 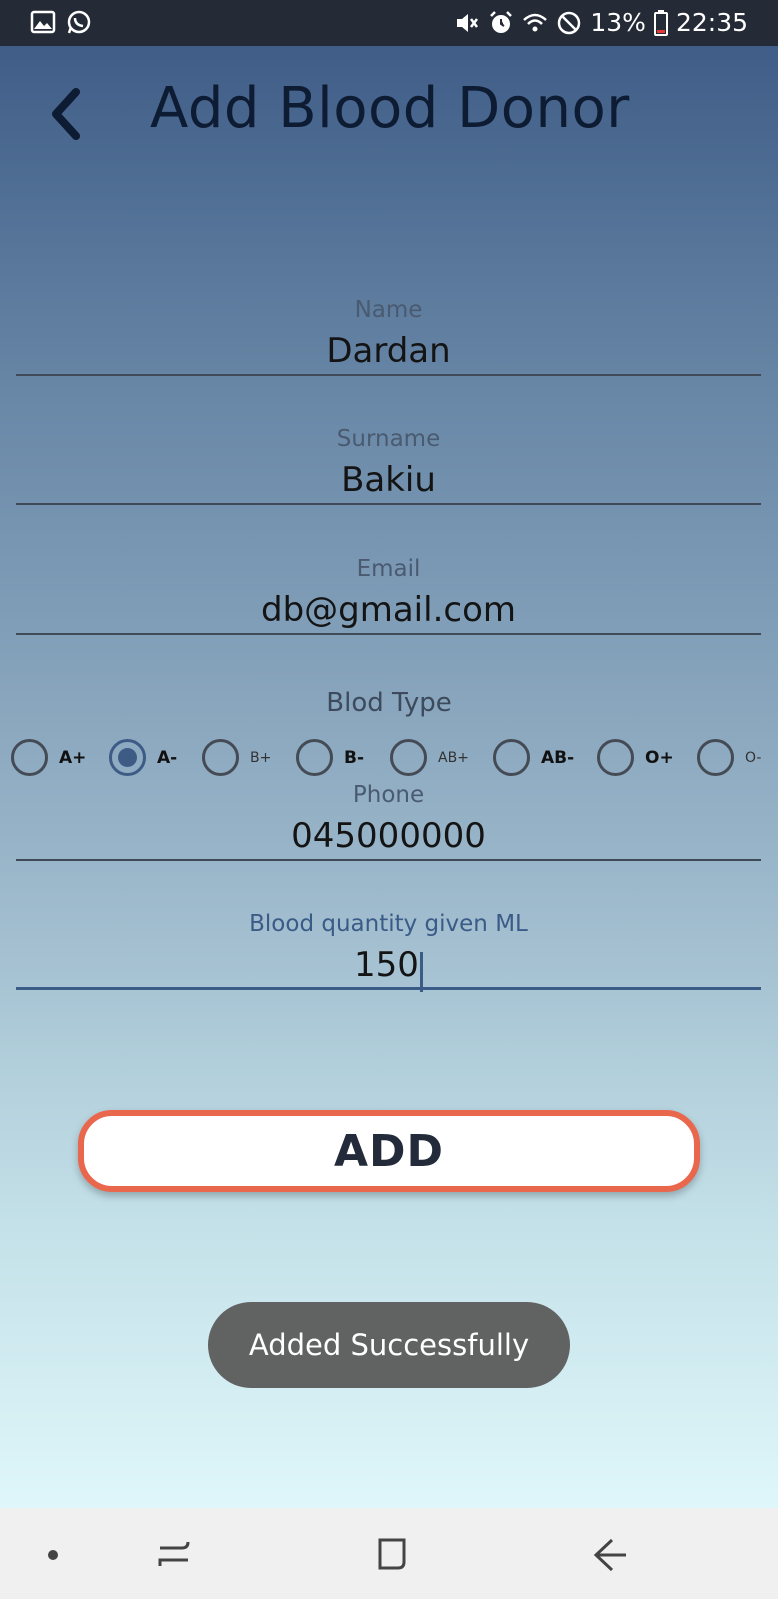 I want to click on radio-label: B-, so click(x=354, y=757).